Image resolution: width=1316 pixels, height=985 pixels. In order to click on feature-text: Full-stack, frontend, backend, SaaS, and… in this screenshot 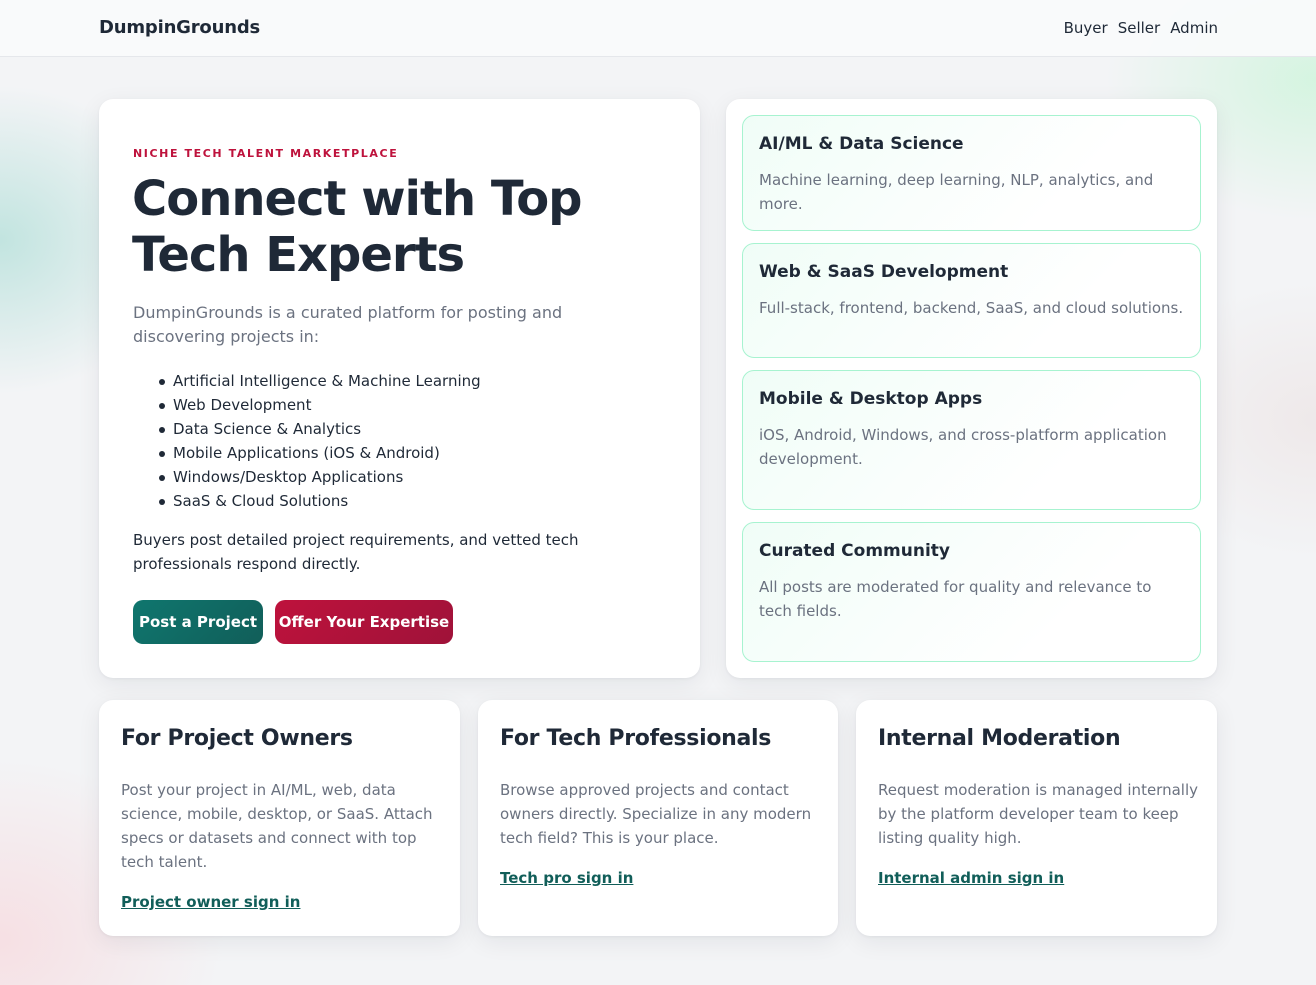, I will do `click(971, 308)`.